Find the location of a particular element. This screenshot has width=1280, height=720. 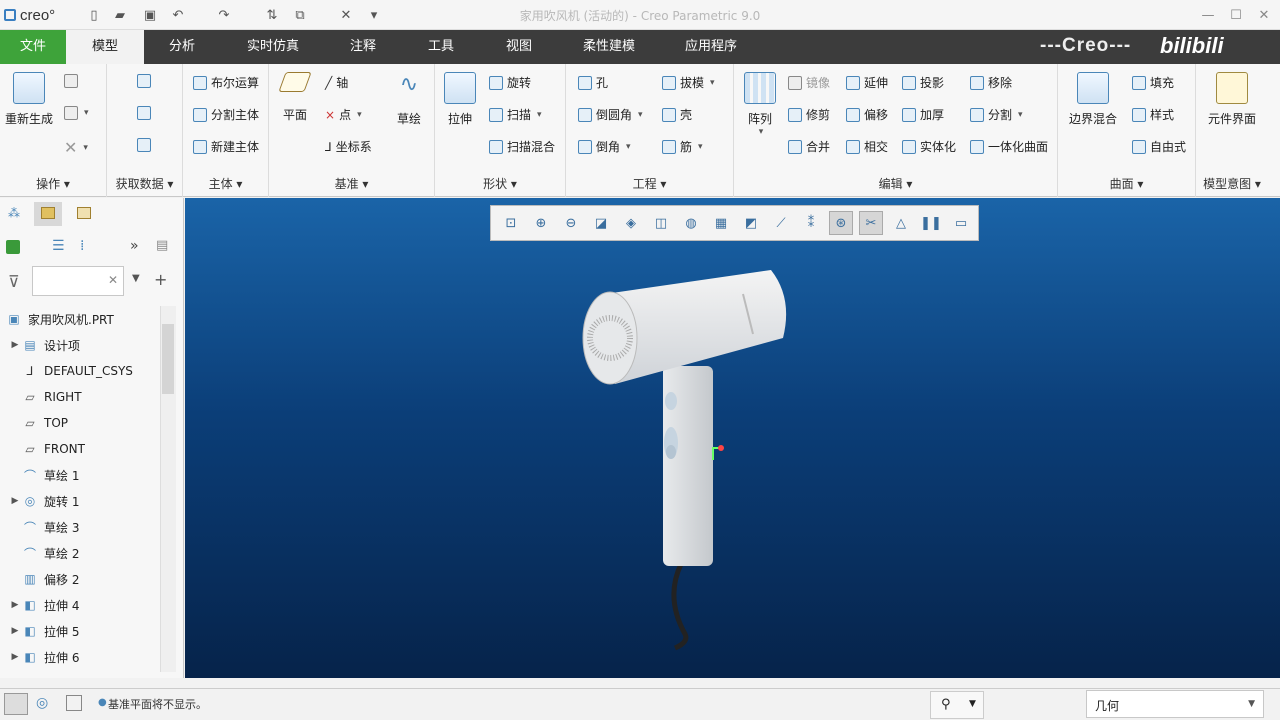

chamfer-button: 倒角 ▾ is located at coordinates (604, 146).